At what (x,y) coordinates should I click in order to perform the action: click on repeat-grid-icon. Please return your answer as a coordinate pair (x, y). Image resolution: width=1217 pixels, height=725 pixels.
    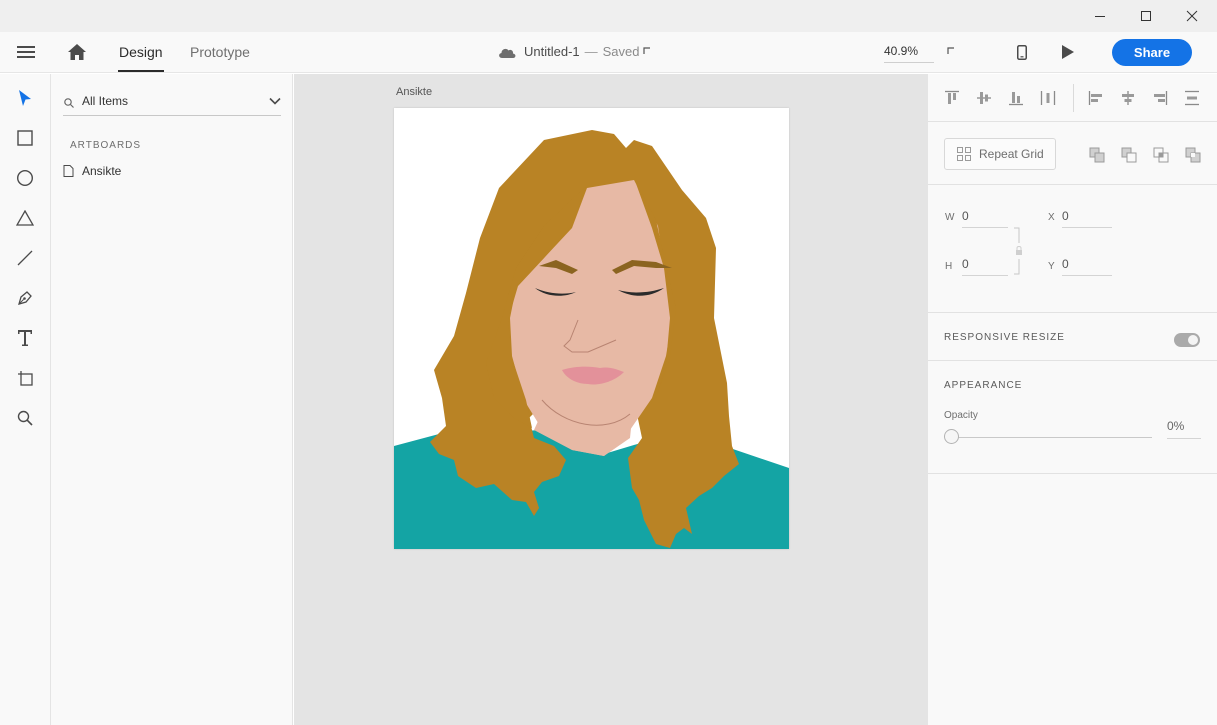
    Looking at the image, I should click on (964, 154).